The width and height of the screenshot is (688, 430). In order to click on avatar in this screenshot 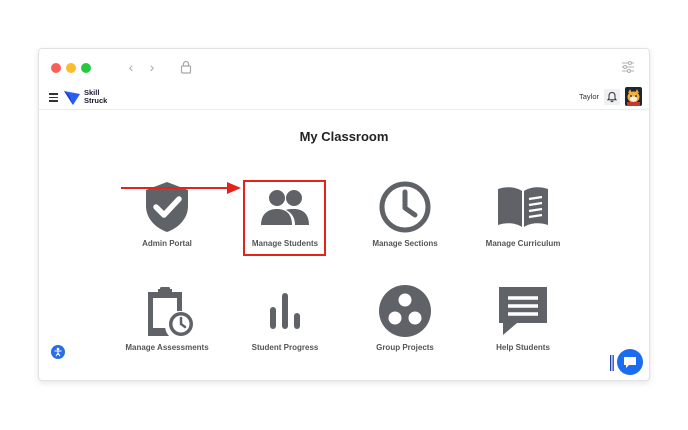, I will do `click(633, 96)`.